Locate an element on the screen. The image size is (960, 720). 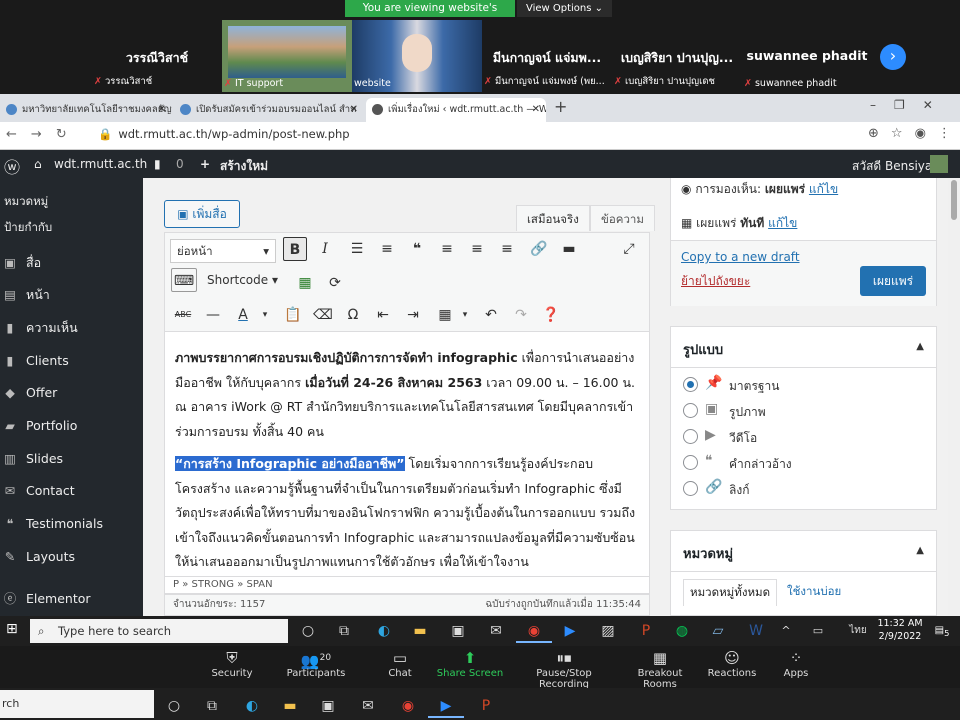
link-icon: 🔗 is located at coordinates (539, 249).